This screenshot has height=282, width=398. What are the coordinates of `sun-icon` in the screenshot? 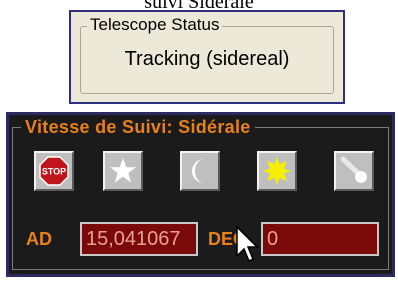 It's located at (277, 171).